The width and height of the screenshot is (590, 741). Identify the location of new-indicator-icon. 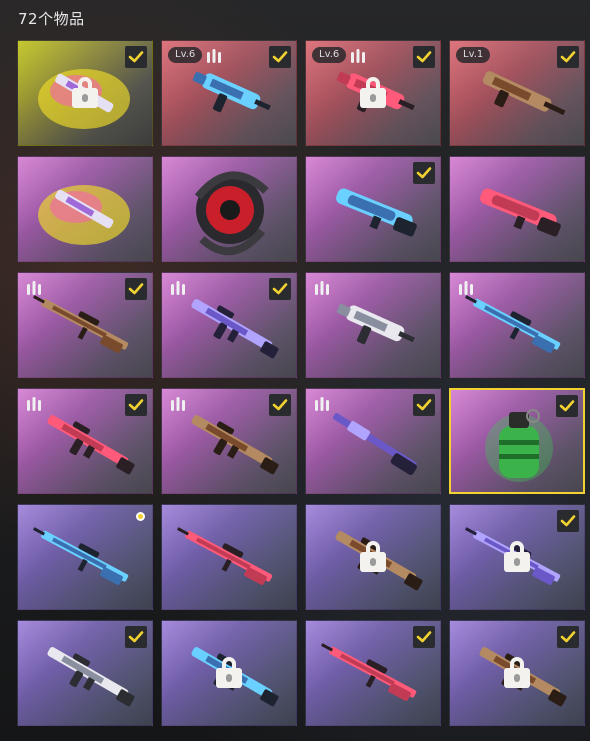
(140, 516).